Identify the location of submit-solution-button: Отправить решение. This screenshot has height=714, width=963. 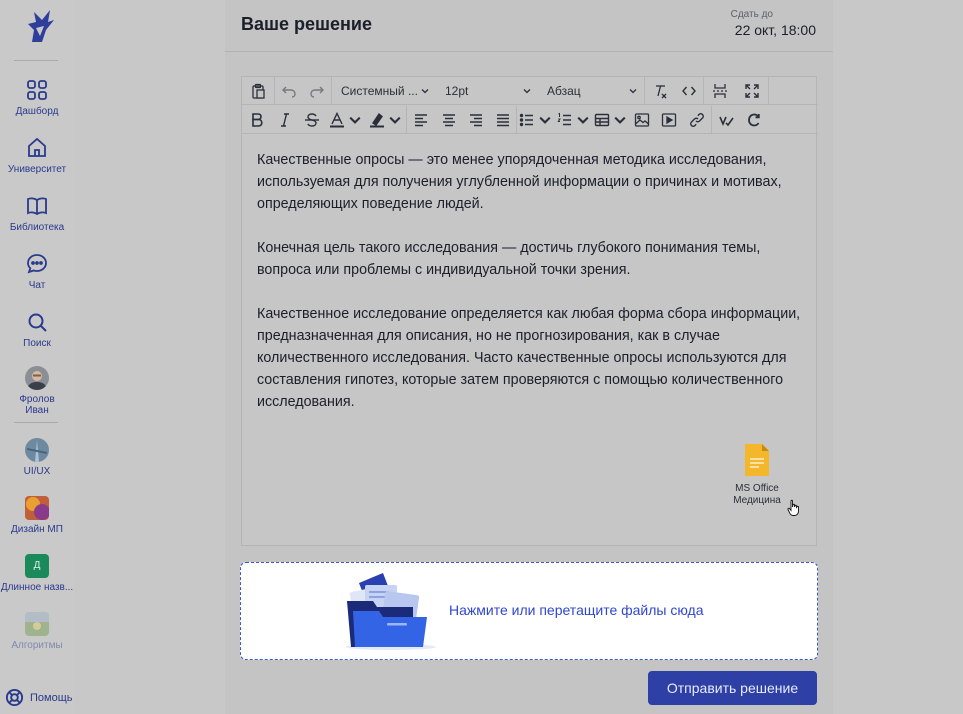
(732, 688).